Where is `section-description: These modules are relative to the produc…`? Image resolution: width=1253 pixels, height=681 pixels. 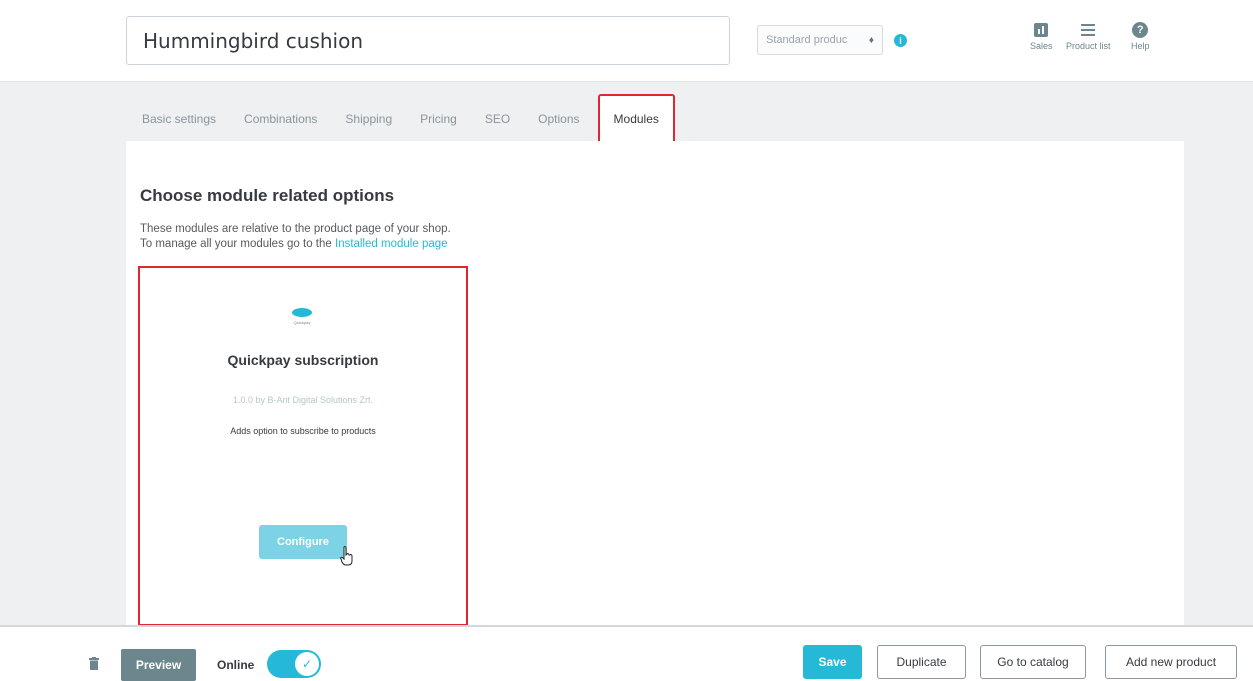 section-description: These modules are relative to the produc… is located at coordinates (295, 237).